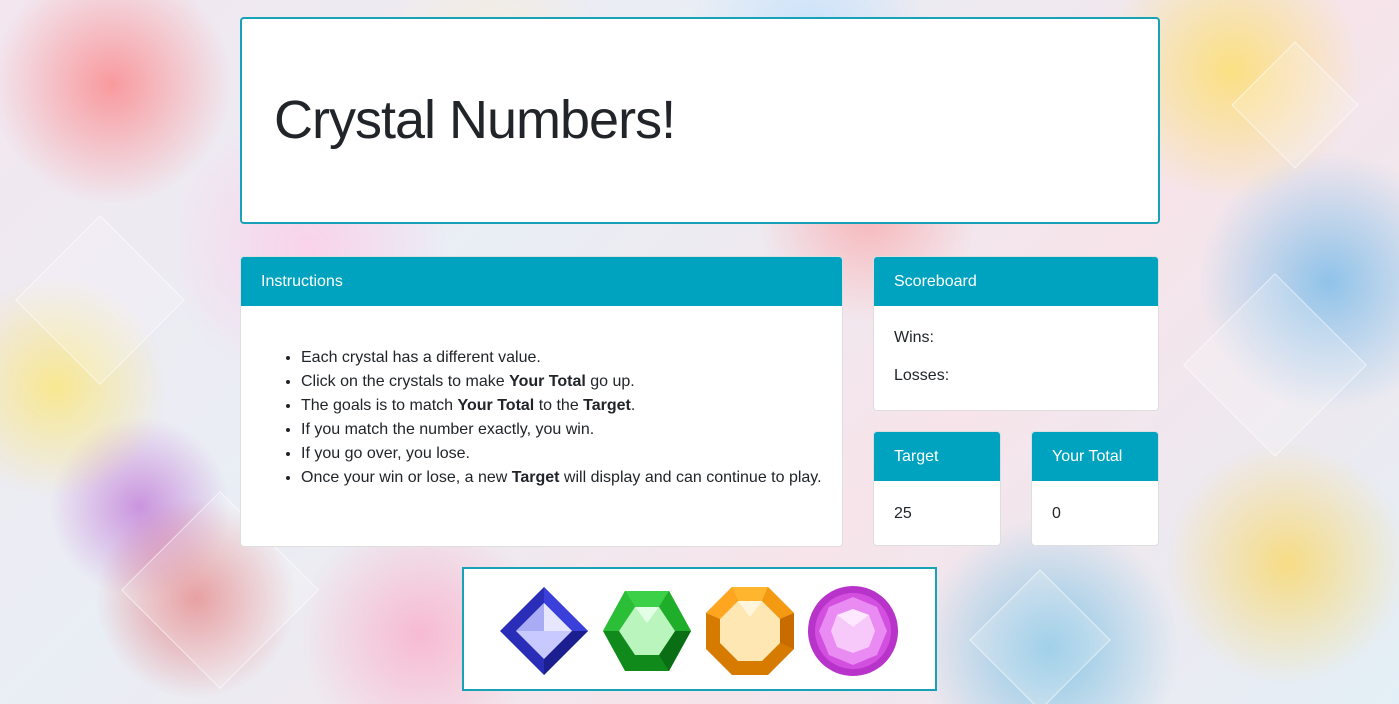 This screenshot has width=1399, height=704. What do you see at coordinates (385, 453) in the screenshot?
I see `instruction-text: If you go over, you lose.` at bounding box center [385, 453].